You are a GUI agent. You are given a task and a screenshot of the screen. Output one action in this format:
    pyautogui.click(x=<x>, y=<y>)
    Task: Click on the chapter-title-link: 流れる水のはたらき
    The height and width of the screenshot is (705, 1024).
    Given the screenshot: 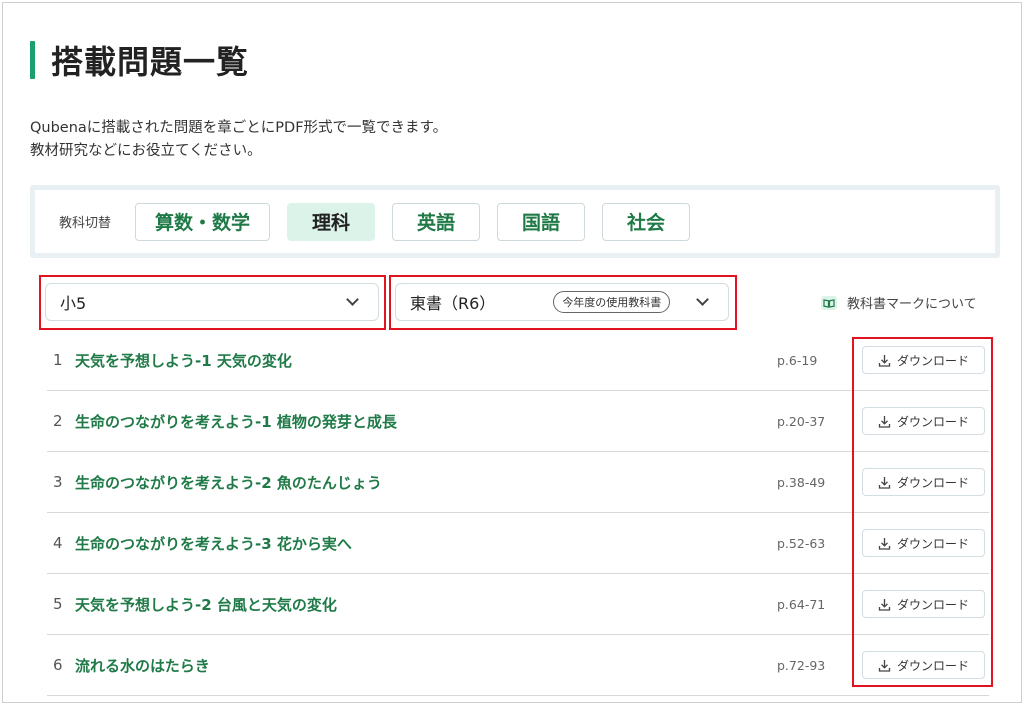 What is the action you would take?
    pyautogui.click(x=142, y=665)
    